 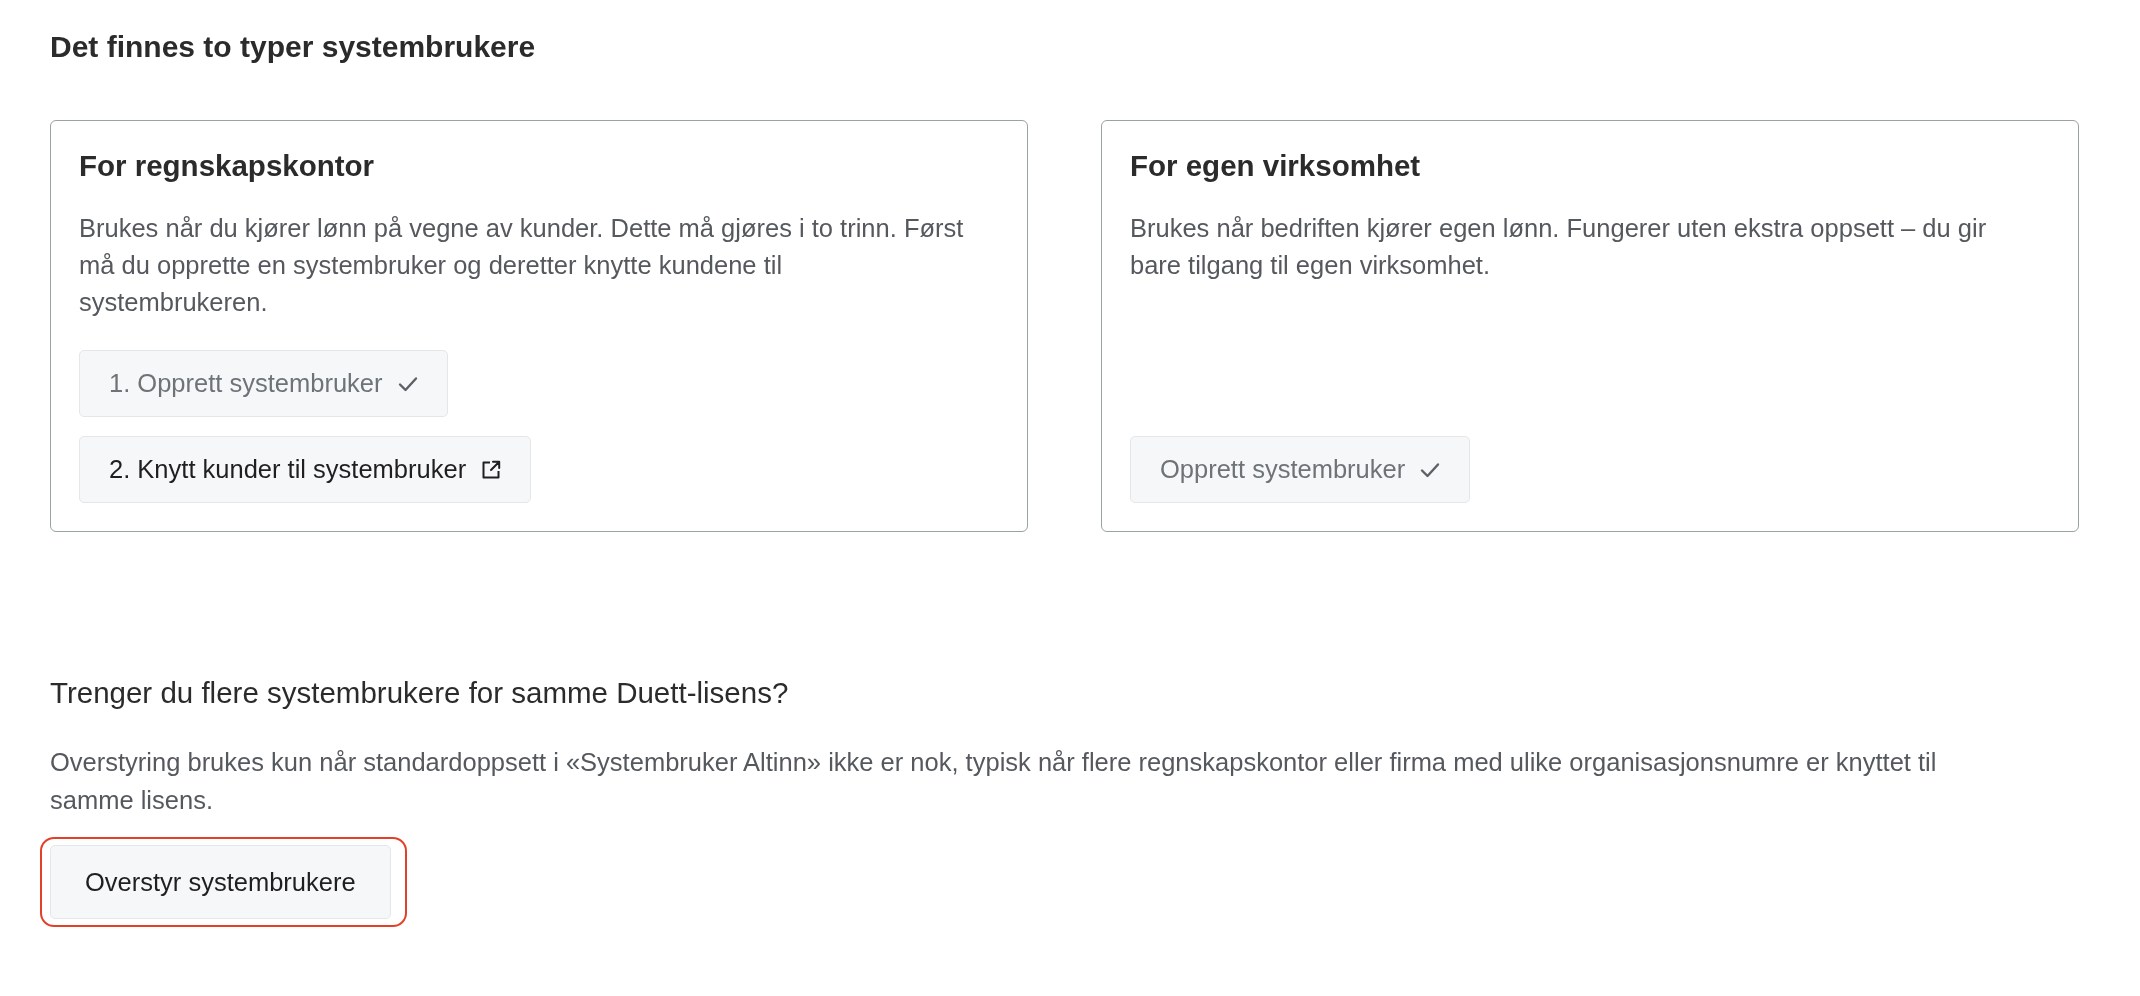 What do you see at coordinates (1300, 469) in the screenshot?
I see `step-button: Opprett systembruker` at bounding box center [1300, 469].